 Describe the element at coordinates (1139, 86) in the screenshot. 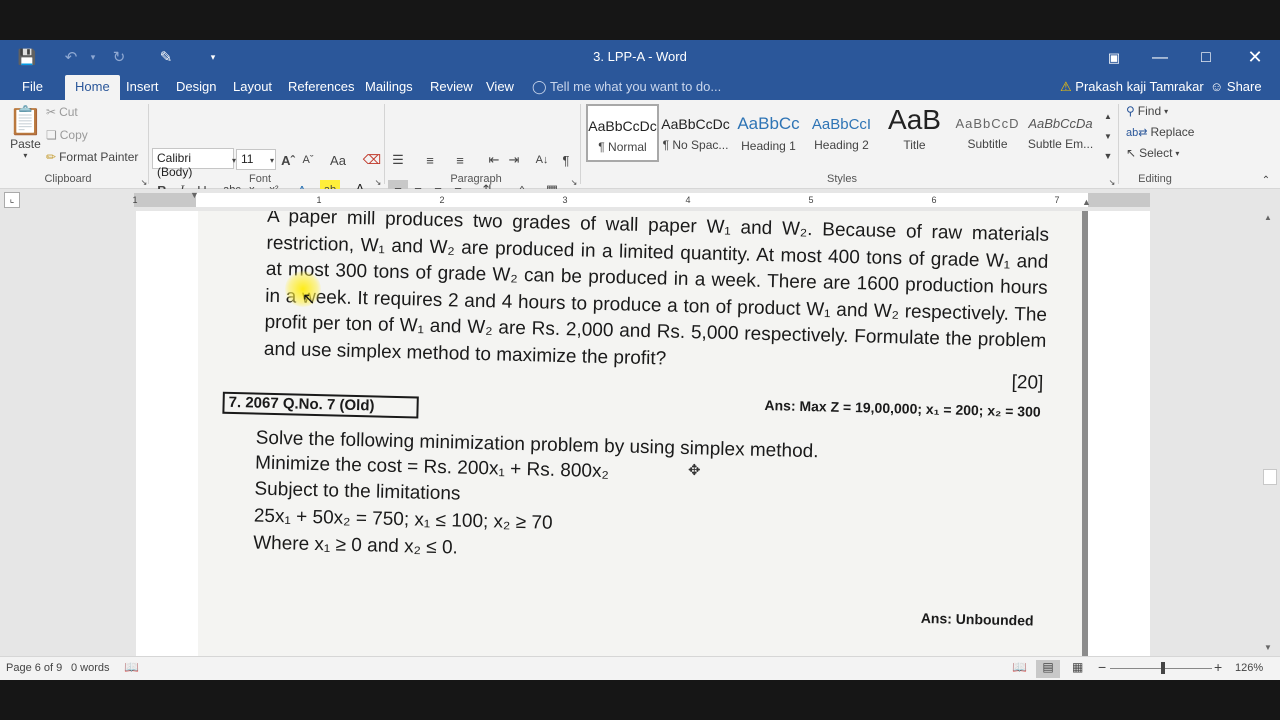

I see `user-name: Prakash kaji Tamrakar` at that location.